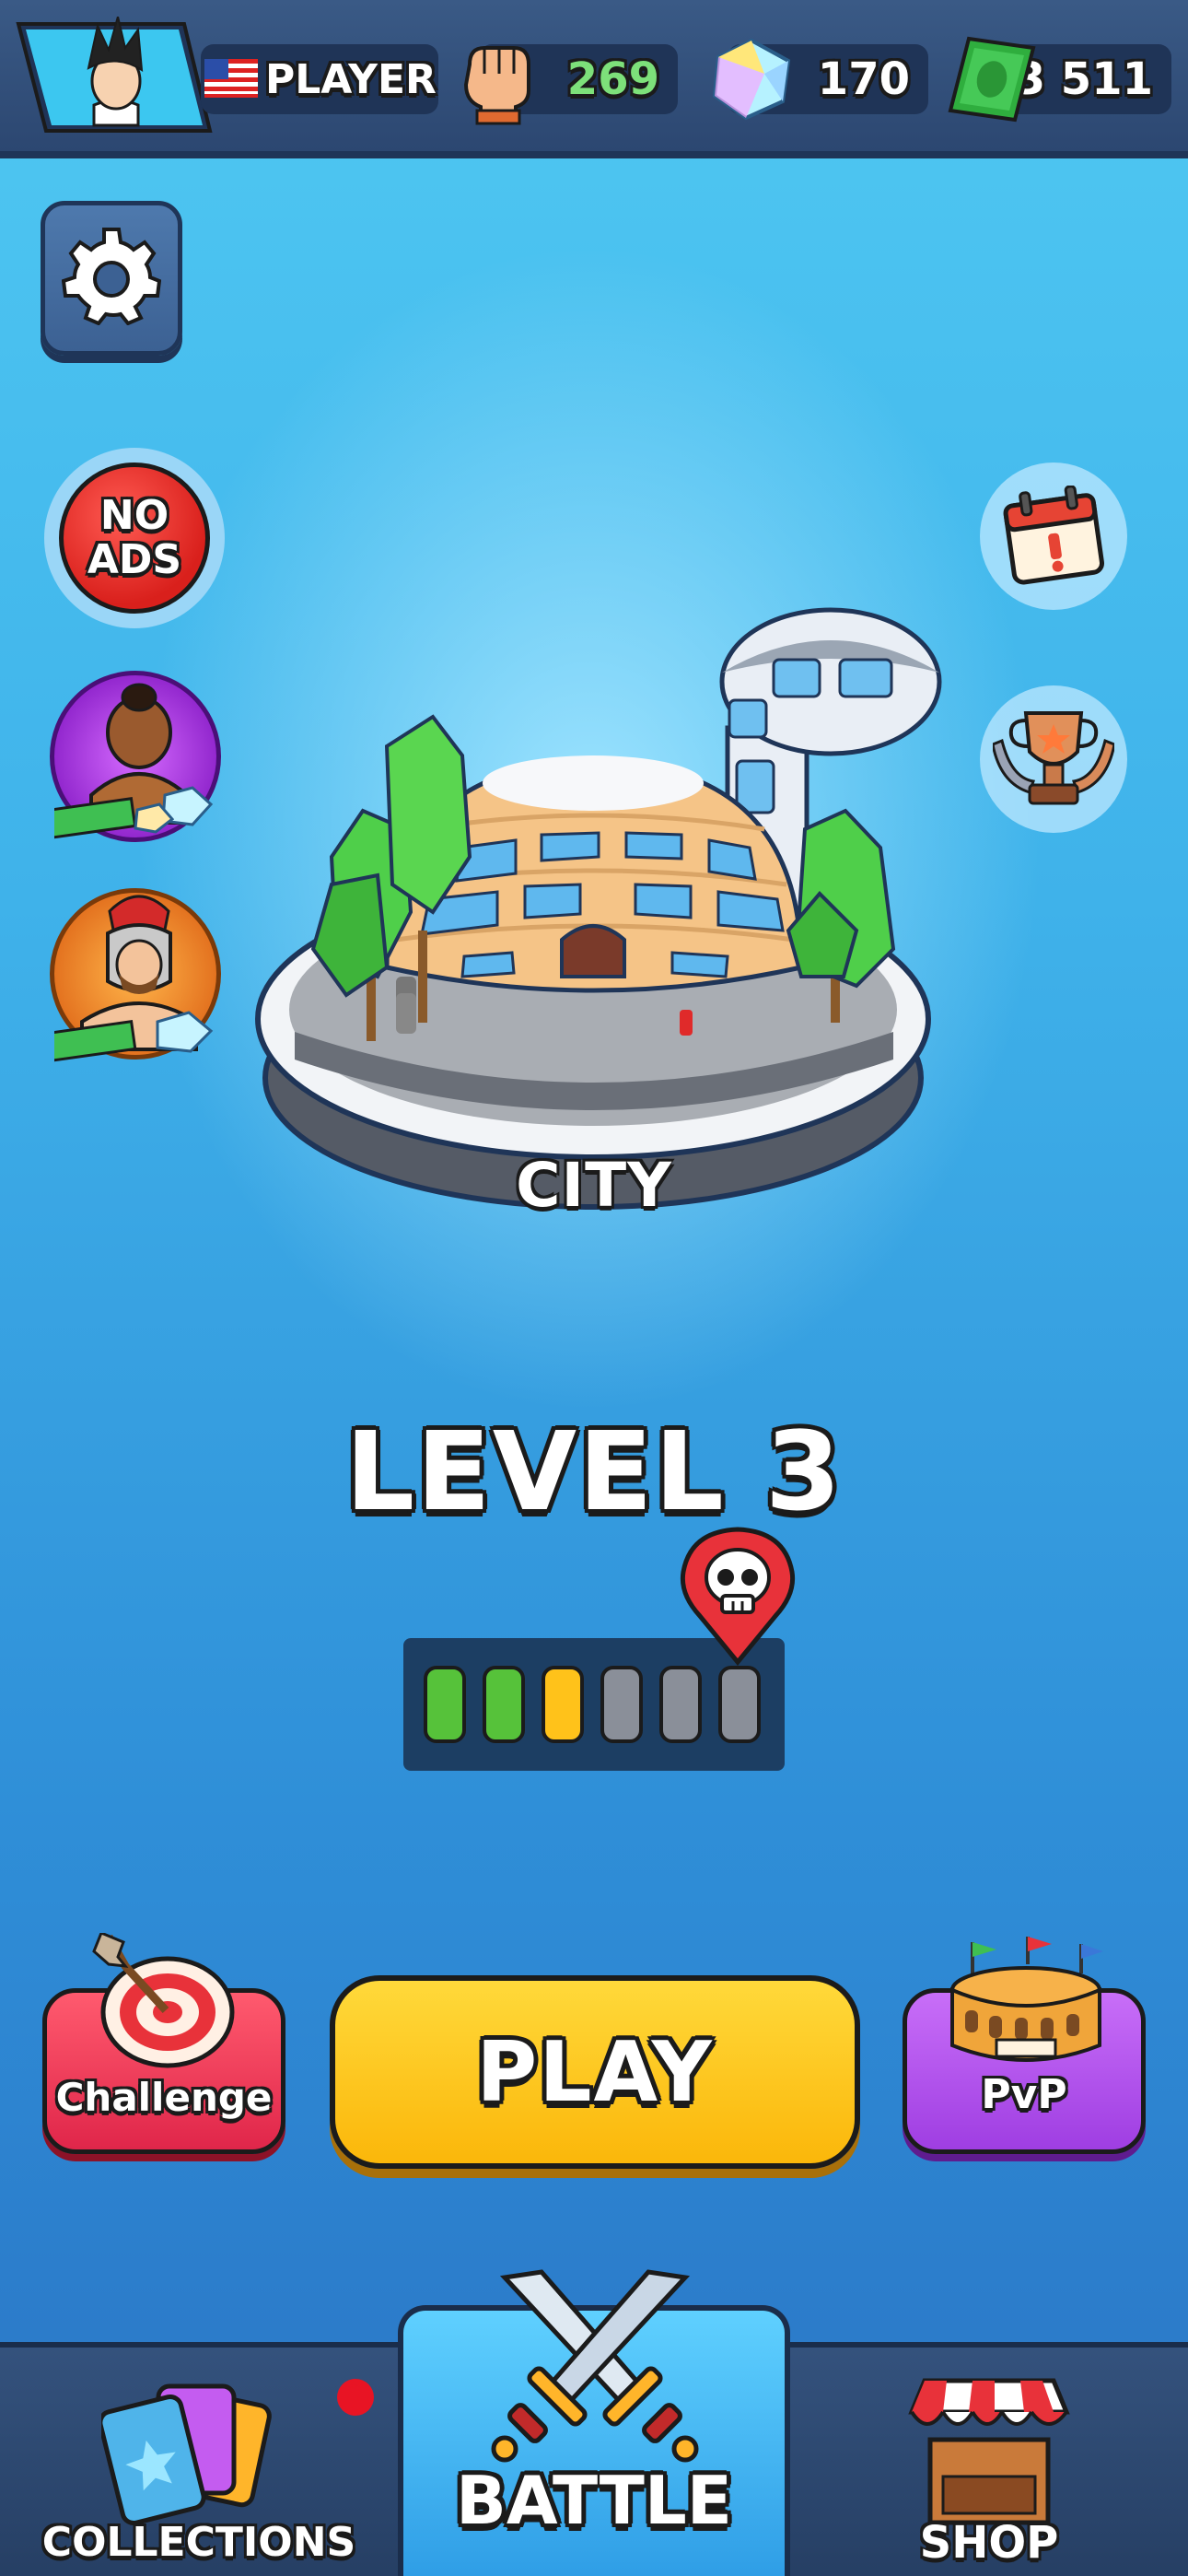 The width and height of the screenshot is (1188, 2576). I want to click on play-button: PLAY, so click(595, 2072).